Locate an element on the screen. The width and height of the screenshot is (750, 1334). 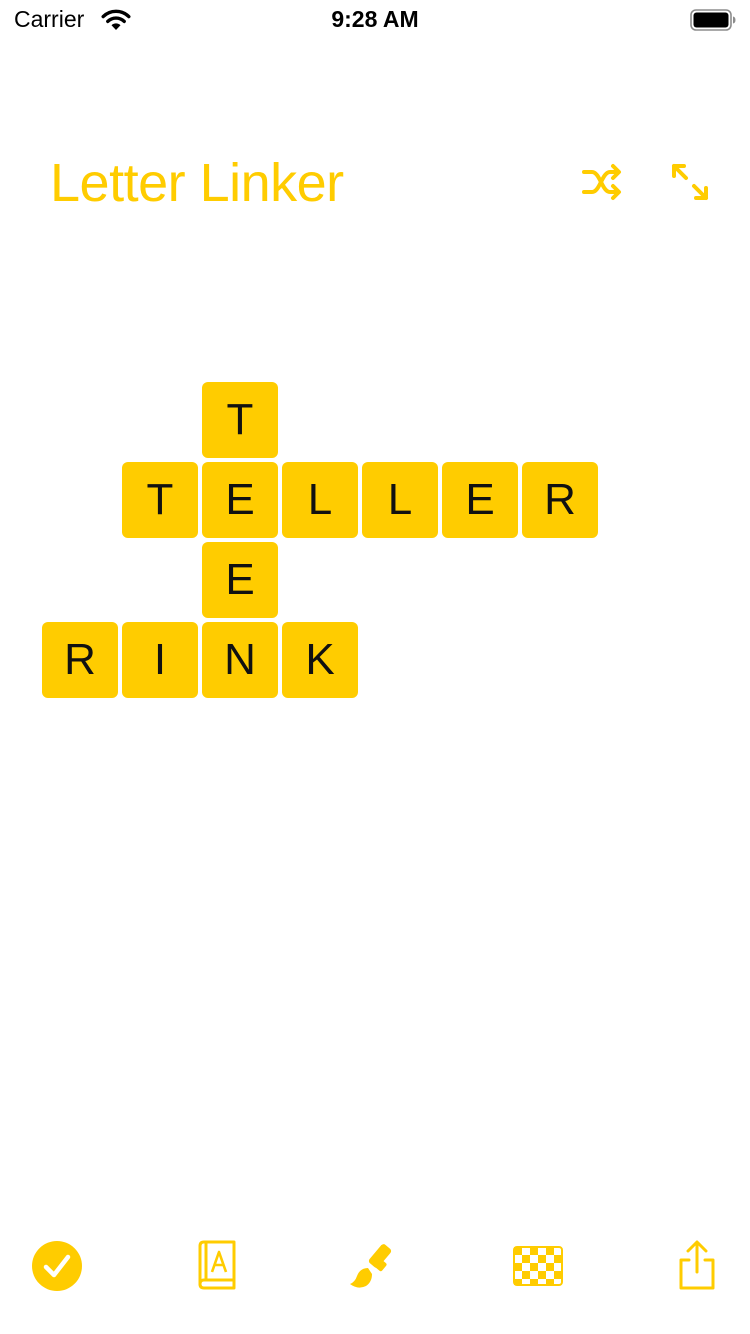
dictionary-button is located at coordinates (216, 1266).